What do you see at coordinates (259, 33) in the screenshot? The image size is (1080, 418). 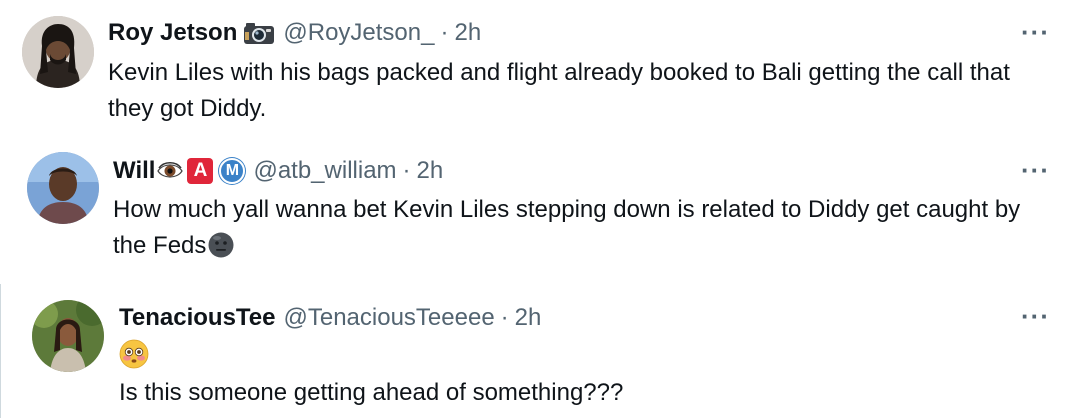 I see `camera-emoji-icon` at bounding box center [259, 33].